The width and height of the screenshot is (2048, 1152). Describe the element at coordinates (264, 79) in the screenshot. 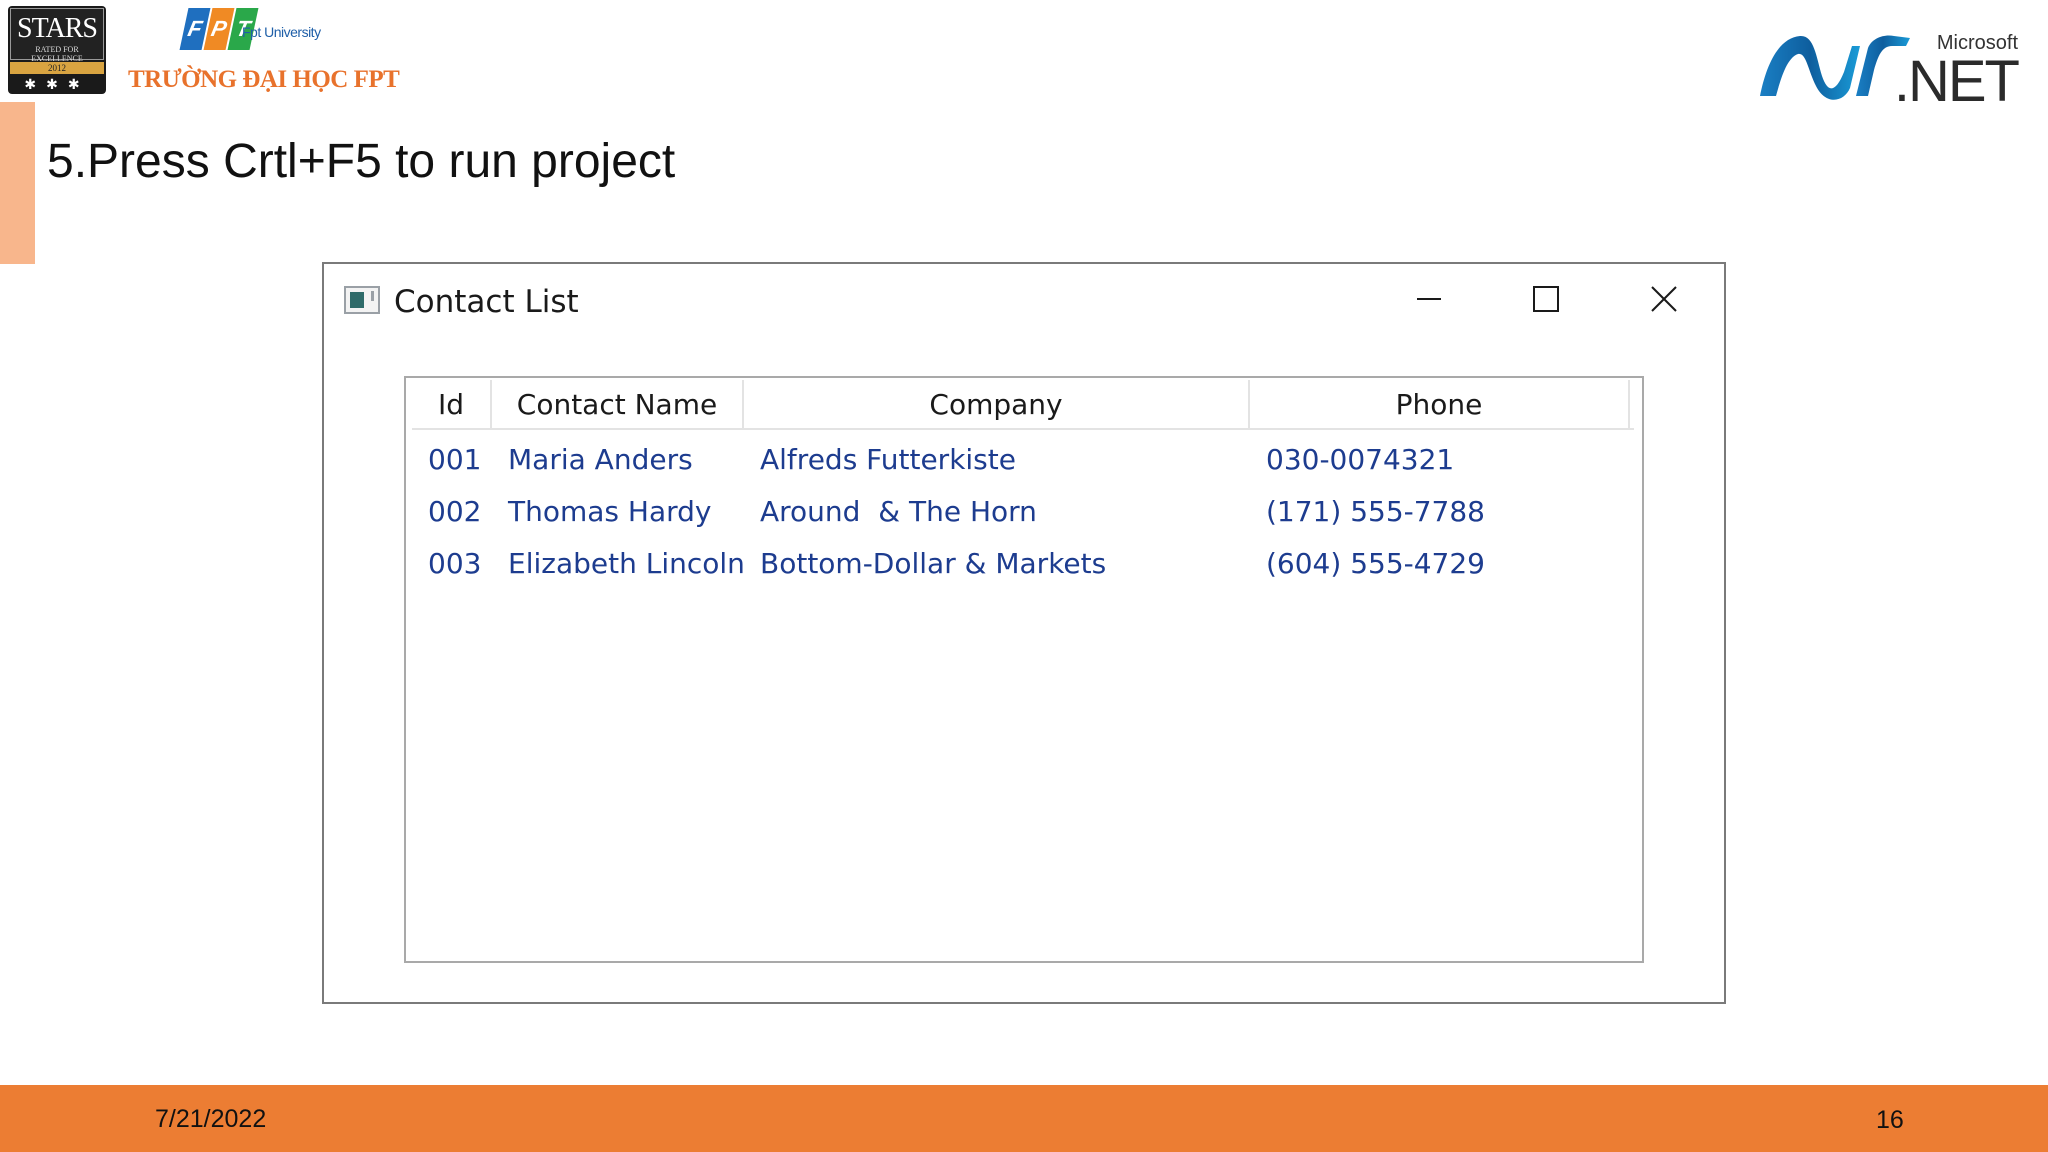

I see `fpt-vietnamese-name: TRƯỜNG ĐẠI HỌC FPT` at that location.